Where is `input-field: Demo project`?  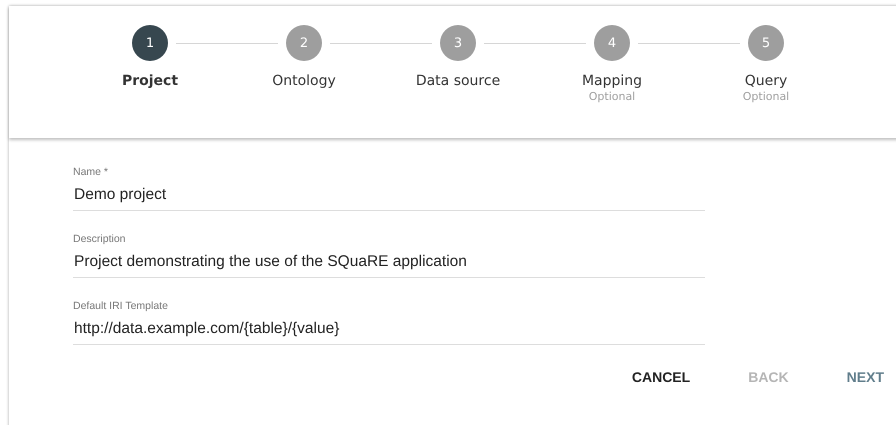
input-field: Demo project is located at coordinates (389, 197).